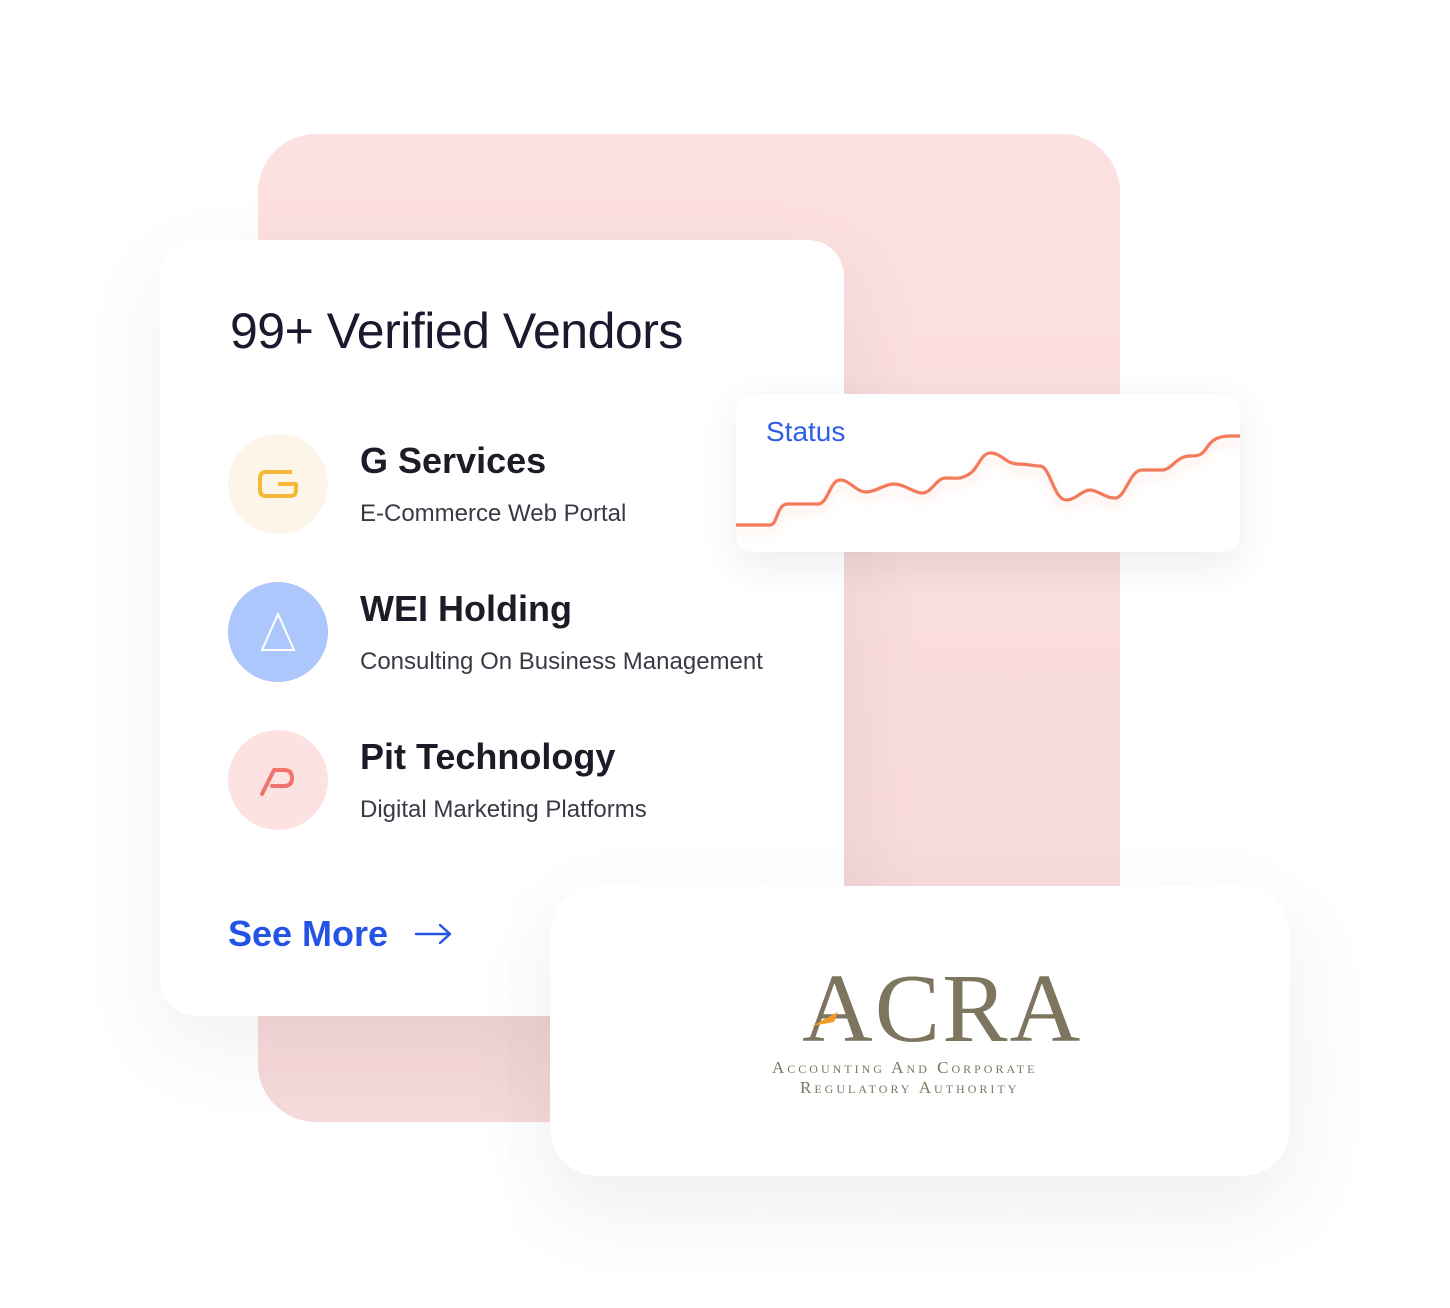 This screenshot has height=1308, width=1450. I want to click on acra-accent-mark, so click(825, 1019).